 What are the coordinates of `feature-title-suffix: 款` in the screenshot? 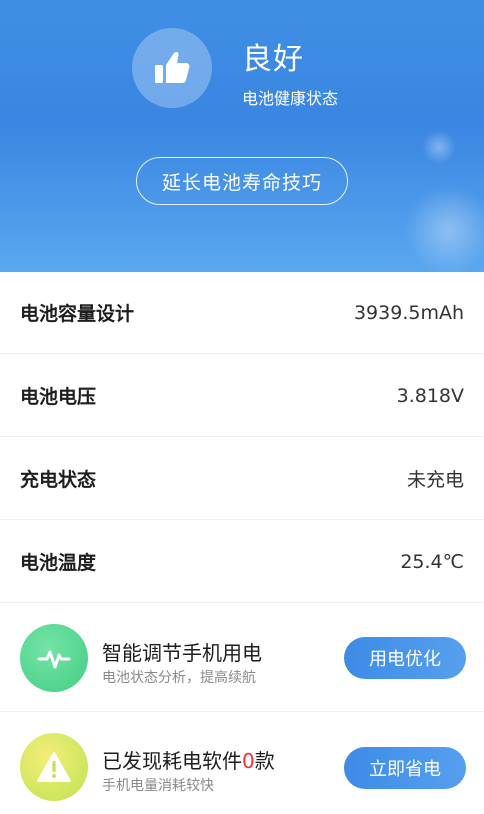 It's located at (264, 761).